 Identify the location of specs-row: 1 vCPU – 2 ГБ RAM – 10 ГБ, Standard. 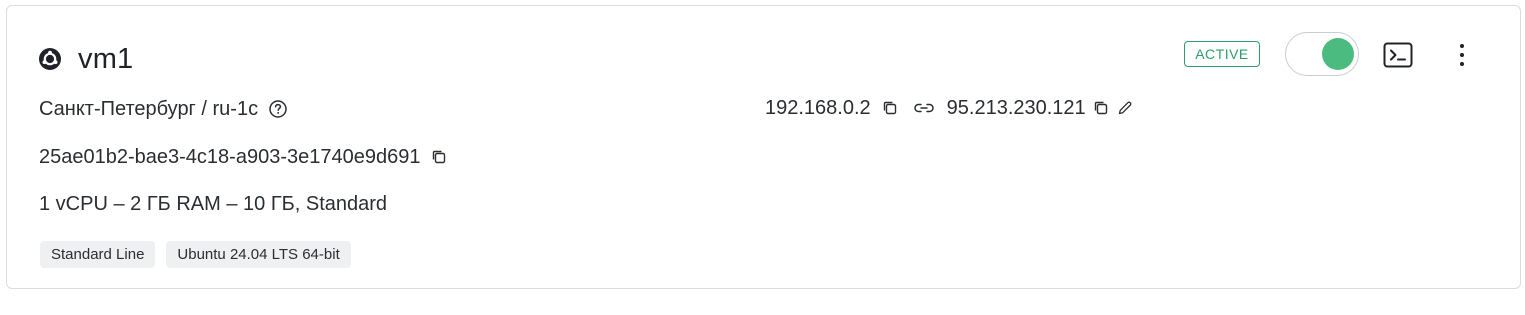
(213, 204).